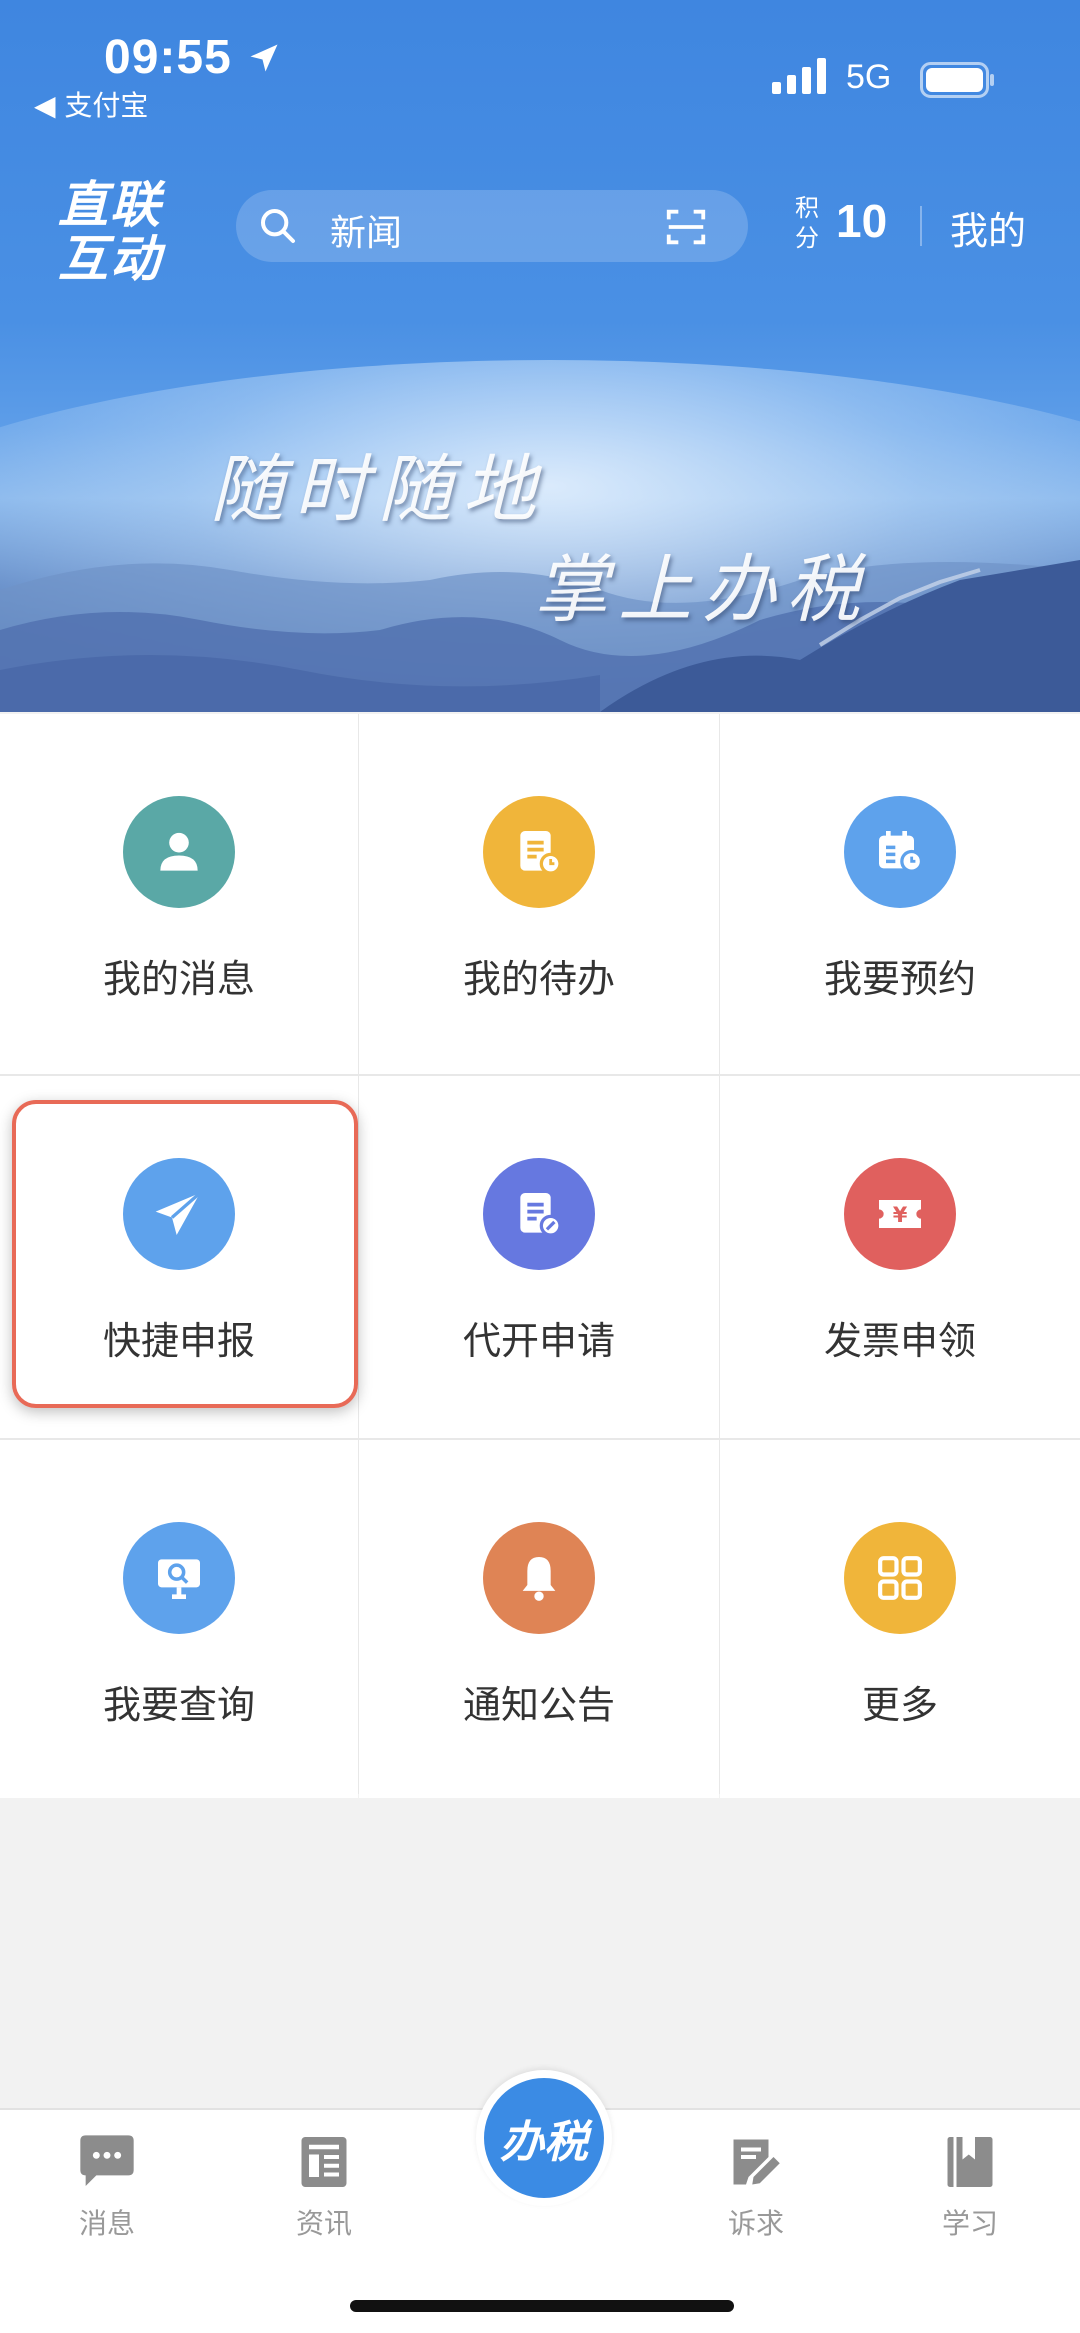 This screenshot has width=1080, height=2333. What do you see at coordinates (324, 2162) in the screenshot?
I see `news-icon` at bounding box center [324, 2162].